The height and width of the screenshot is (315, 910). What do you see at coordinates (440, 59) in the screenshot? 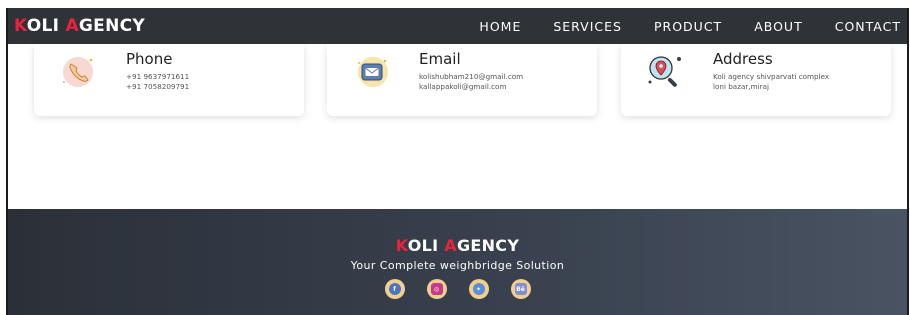
I see `email-title: Email` at bounding box center [440, 59].